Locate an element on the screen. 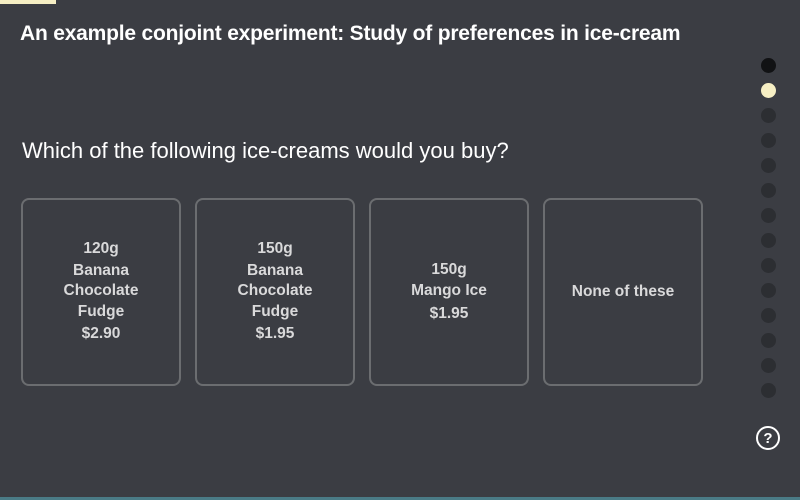  option-name-line: Mango Ice is located at coordinates (449, 291).